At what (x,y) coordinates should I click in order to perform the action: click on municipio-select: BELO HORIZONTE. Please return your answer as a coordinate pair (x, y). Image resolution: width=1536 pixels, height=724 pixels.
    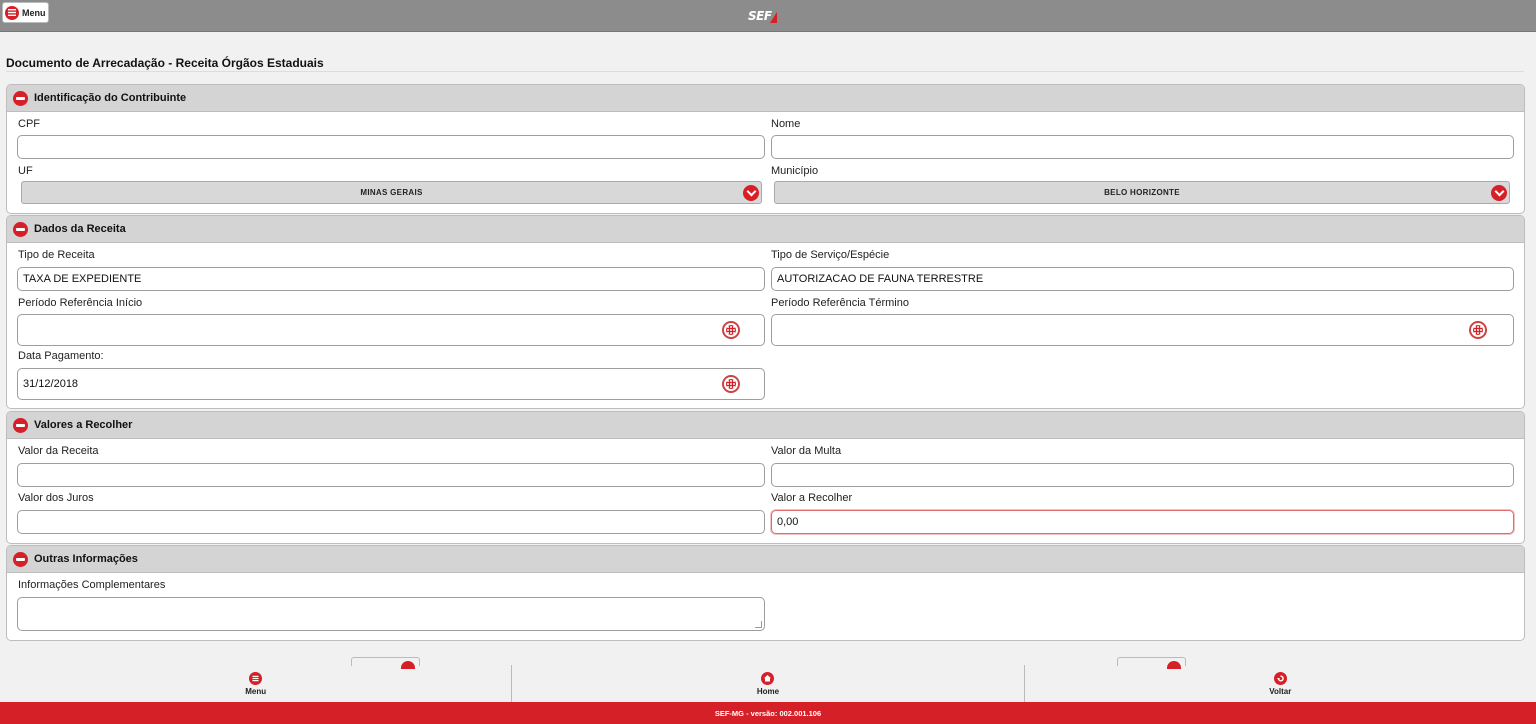
    Looking at the image, I should click on (1142, 192).